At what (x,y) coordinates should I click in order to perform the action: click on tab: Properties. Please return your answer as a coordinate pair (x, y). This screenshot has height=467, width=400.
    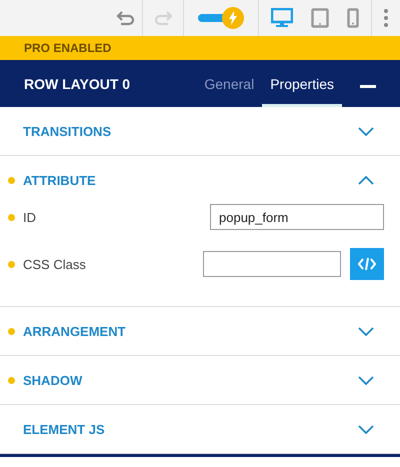
    Looking at the image, I should click on (302, 83).